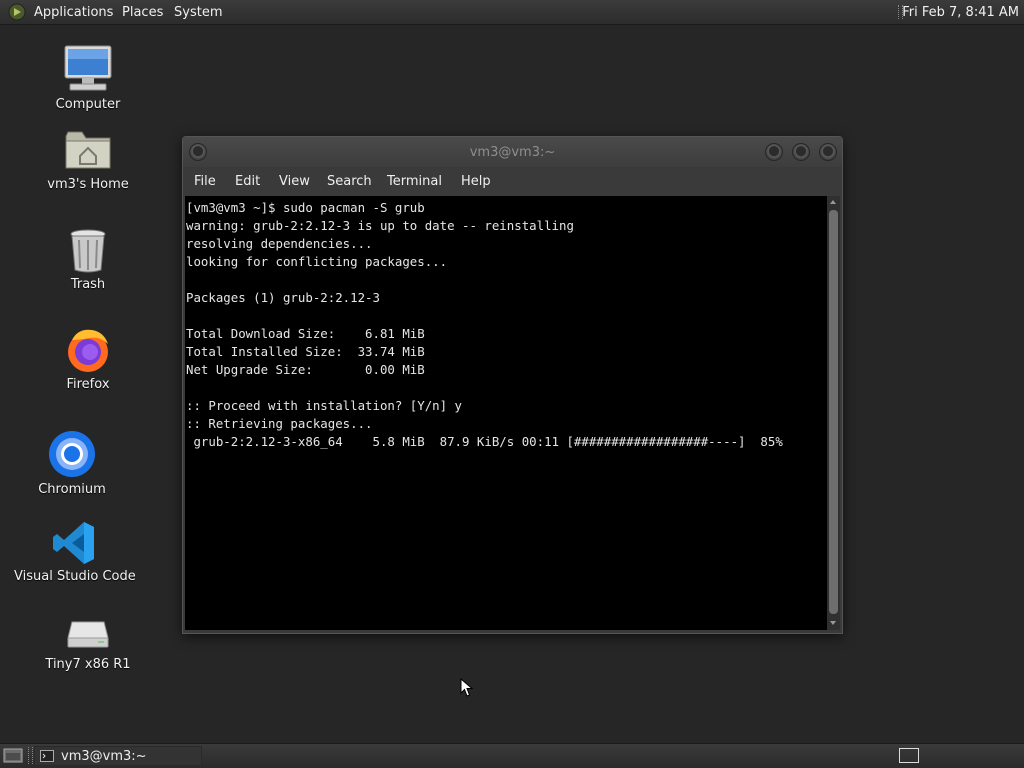 Image resolution: width=1024 pixels, height=768 pixels. I want to click on menu-search: Search, so click(349, 181).